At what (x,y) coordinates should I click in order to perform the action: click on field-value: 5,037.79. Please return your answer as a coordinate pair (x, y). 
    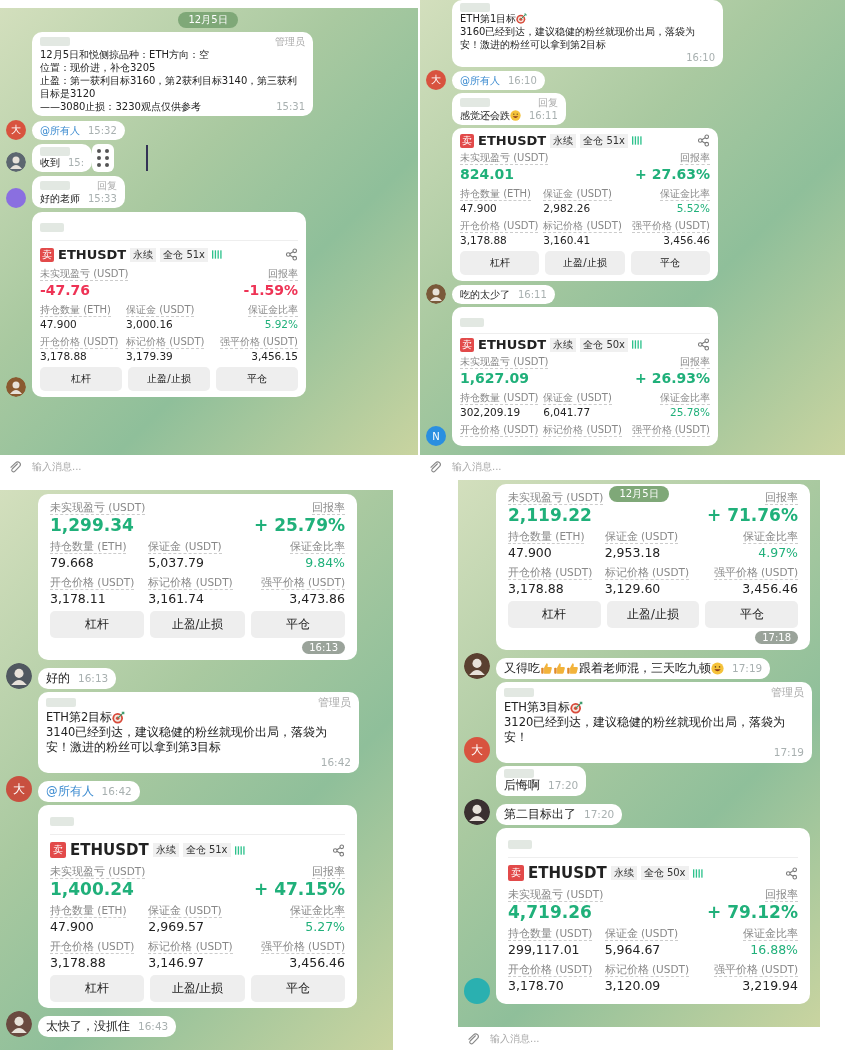
    Looking at the image, I should click on (176, 563).